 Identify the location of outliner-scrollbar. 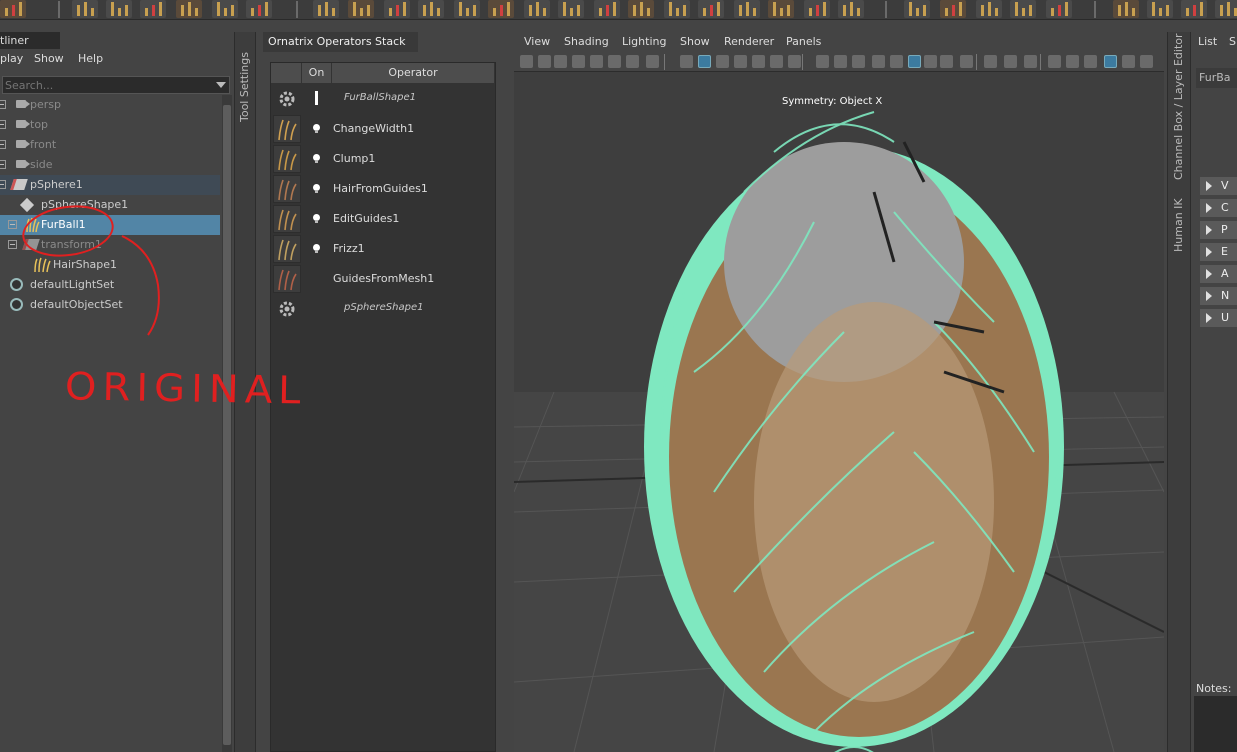
(227, 423).